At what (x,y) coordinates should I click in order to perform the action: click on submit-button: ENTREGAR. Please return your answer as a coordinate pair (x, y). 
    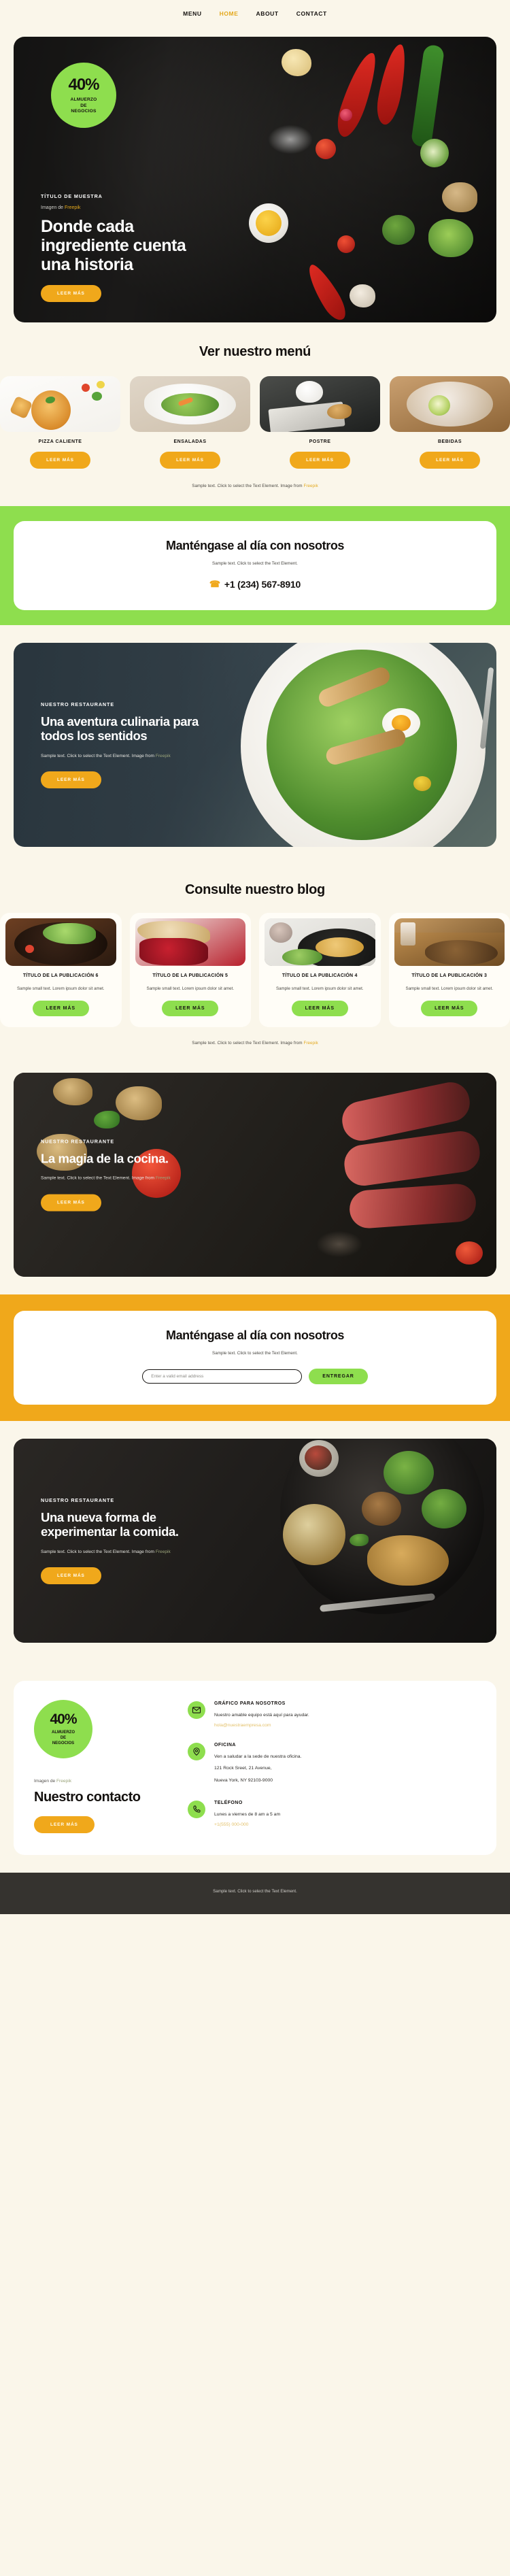
    Looking at the image, I should click on (339, 1376).